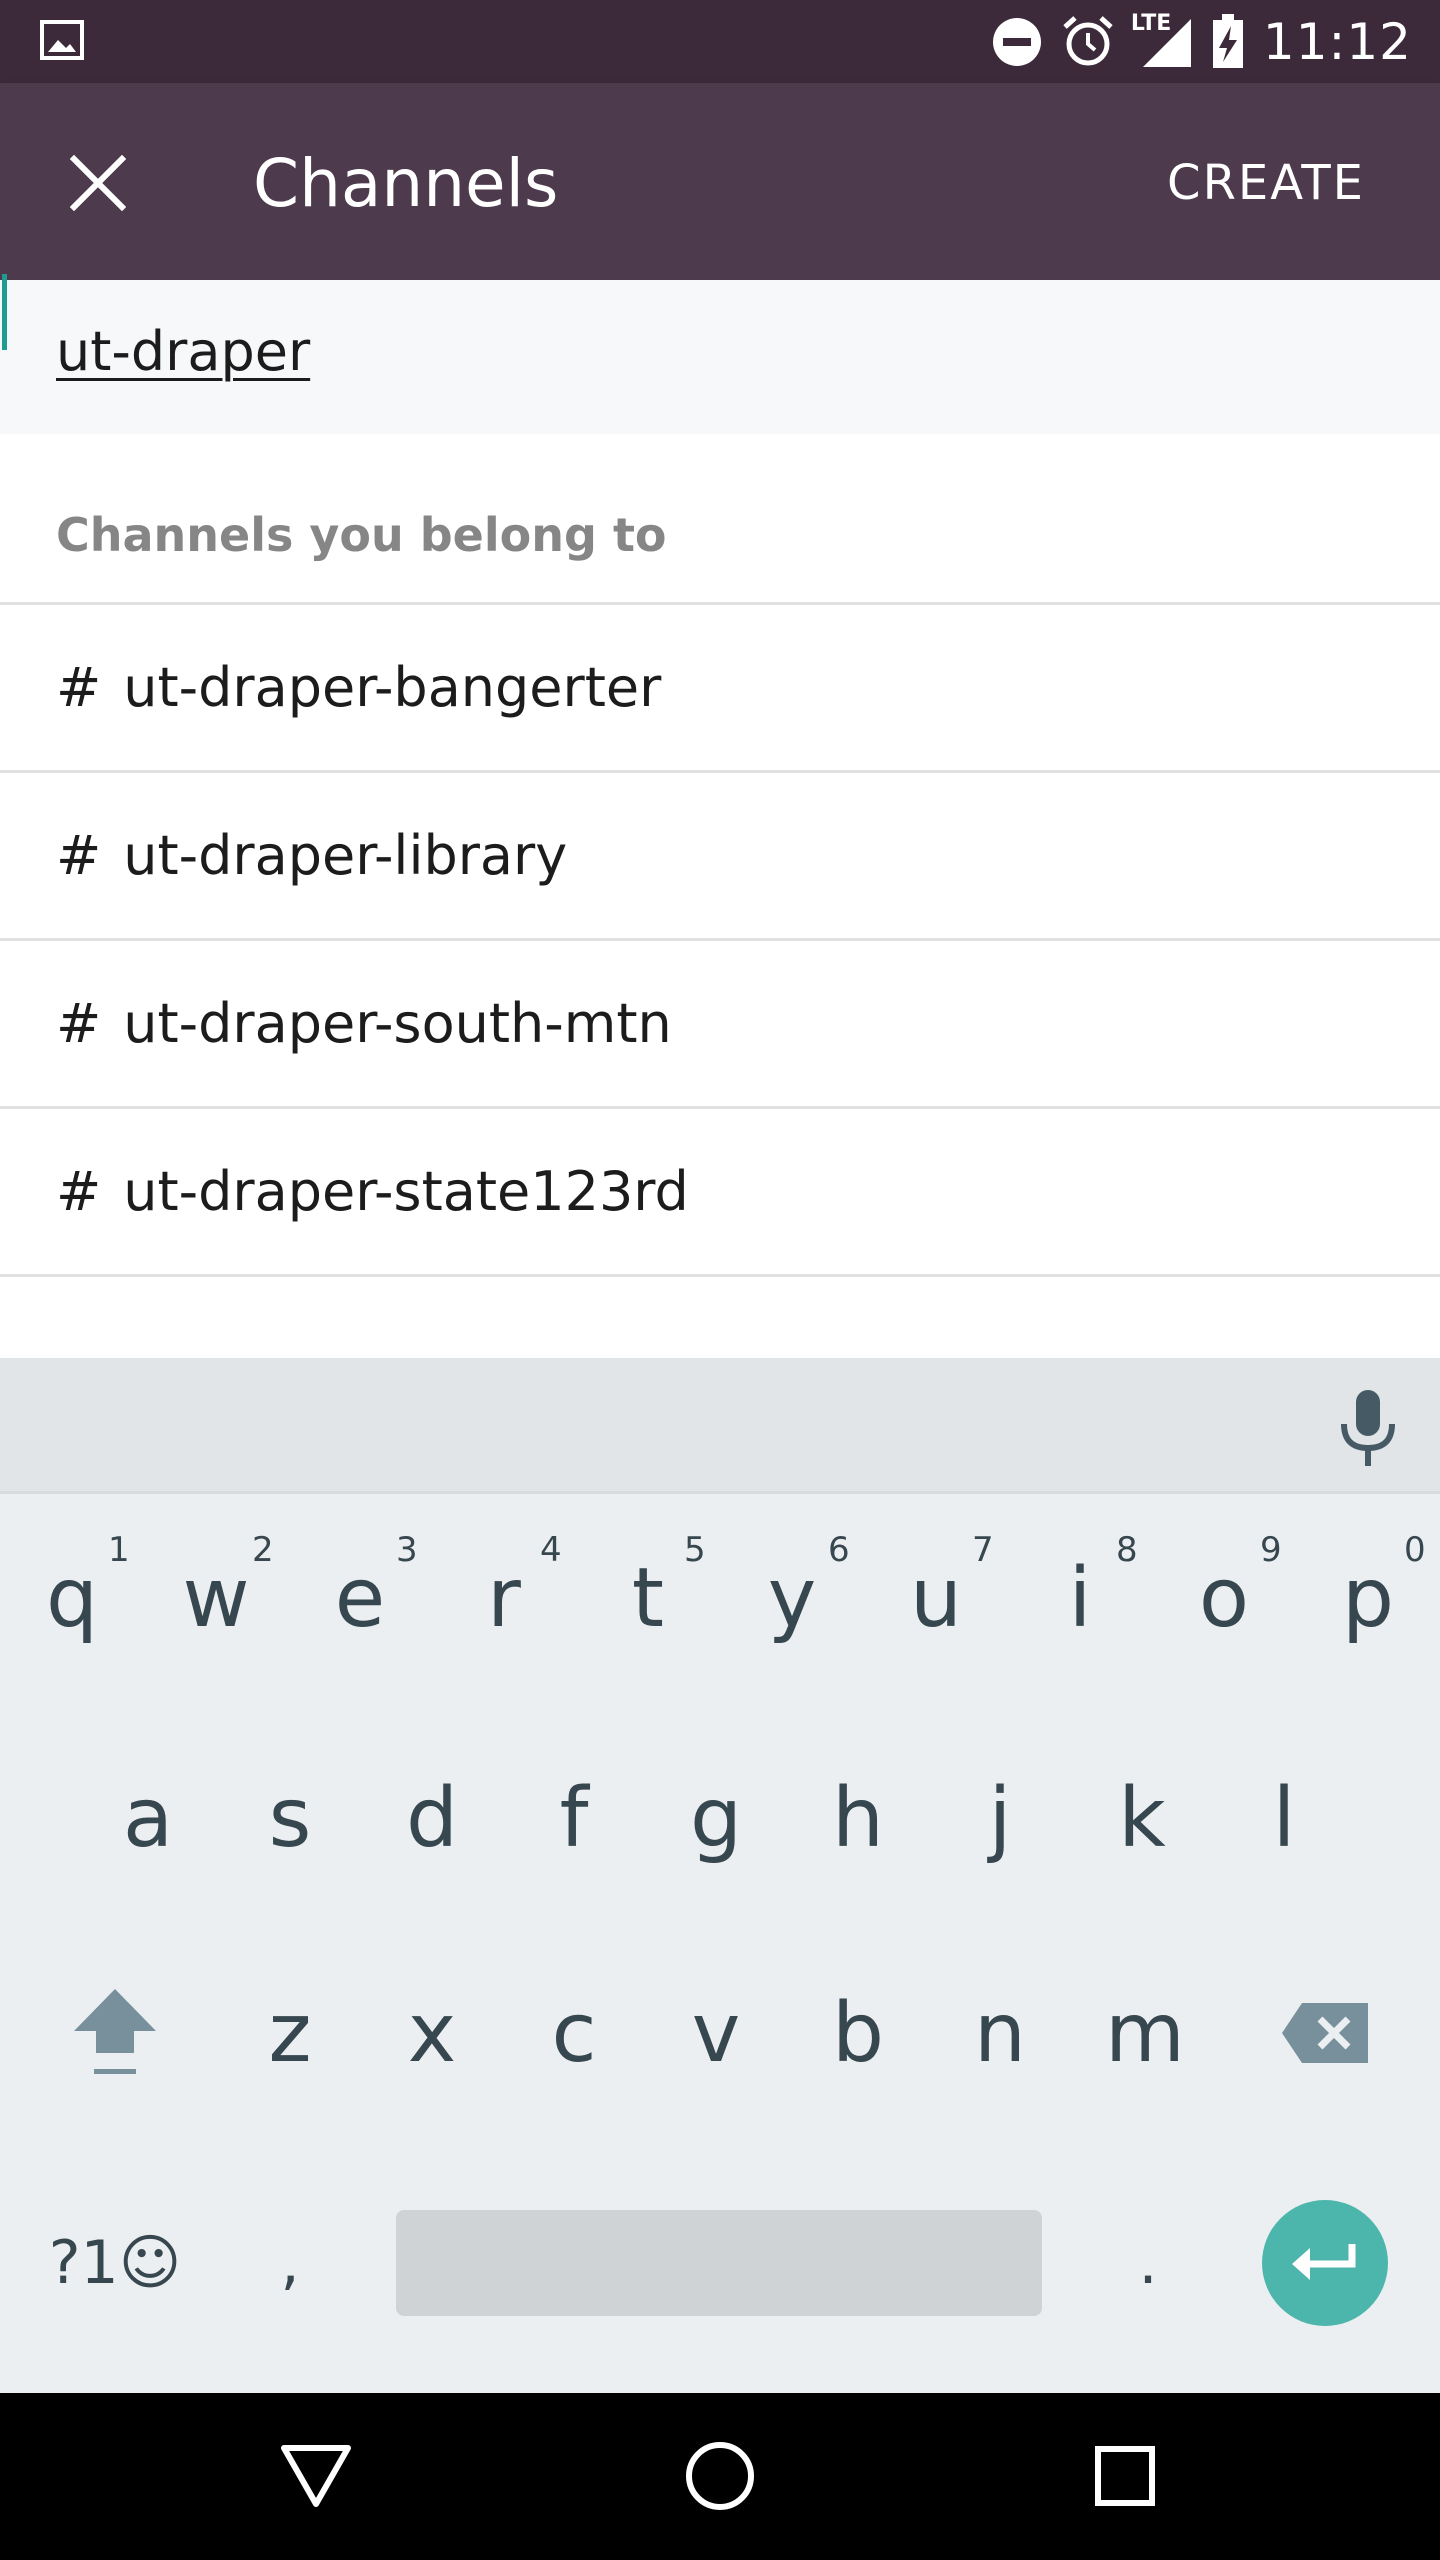 This screenshot has width=1440, height=2560. I want to click on comma-key: ,, so click(290, 2263).